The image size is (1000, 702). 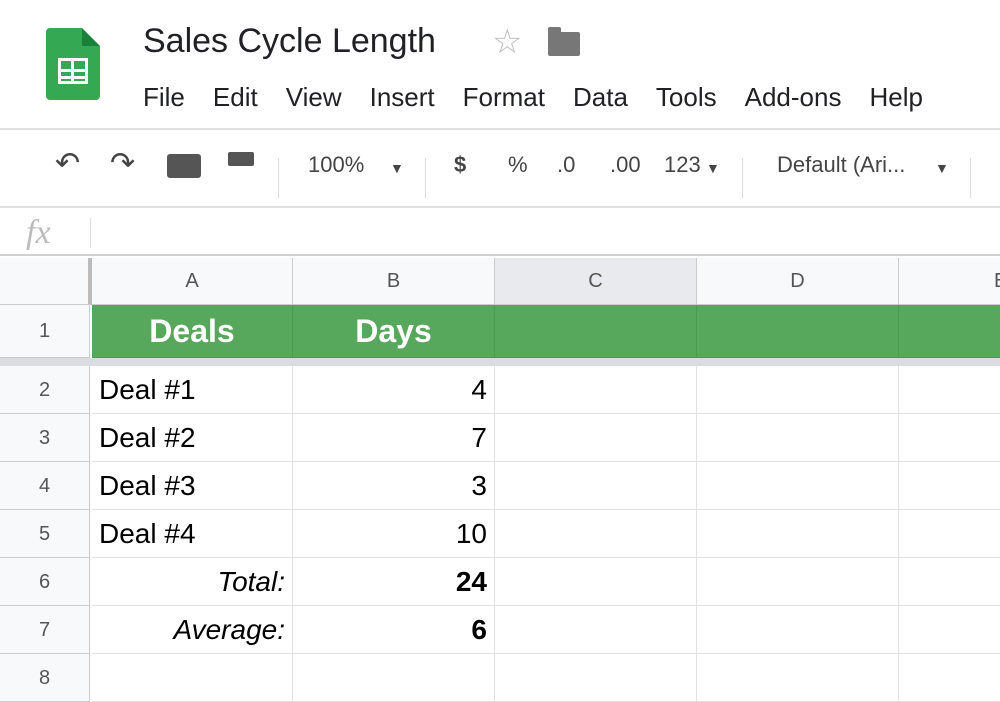 I want to click on cell-e7, so click(x=949, y=630).